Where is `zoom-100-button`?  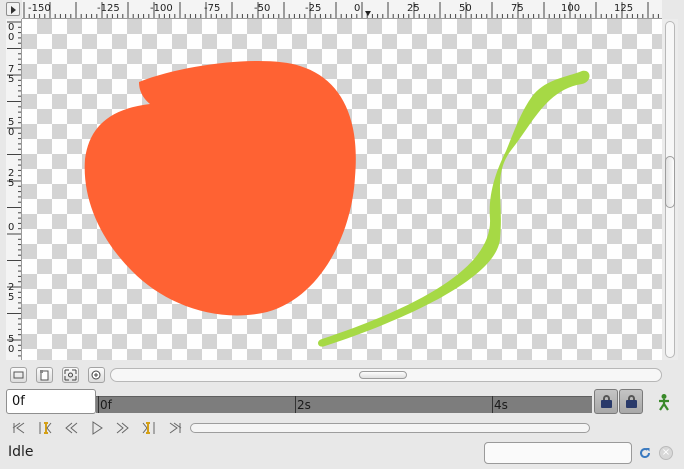
zoom-100-button is located at coordinates (96, 375).